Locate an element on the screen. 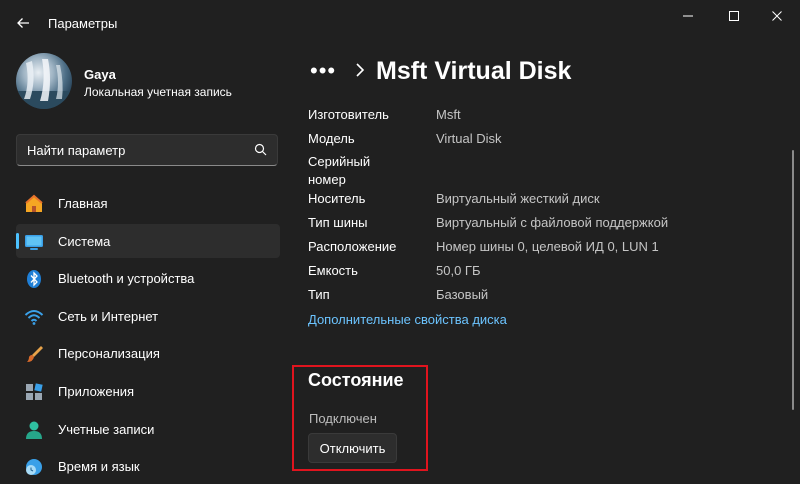 The height and width of the screenshot is (484, 800). chevron-right-icon is located at coordinates (360, 70).